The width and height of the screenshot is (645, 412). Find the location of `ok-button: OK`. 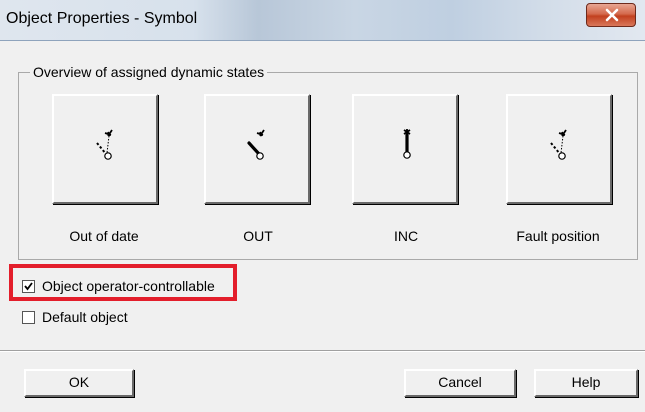

ok-button: OK is located at coordinates (79, 383).